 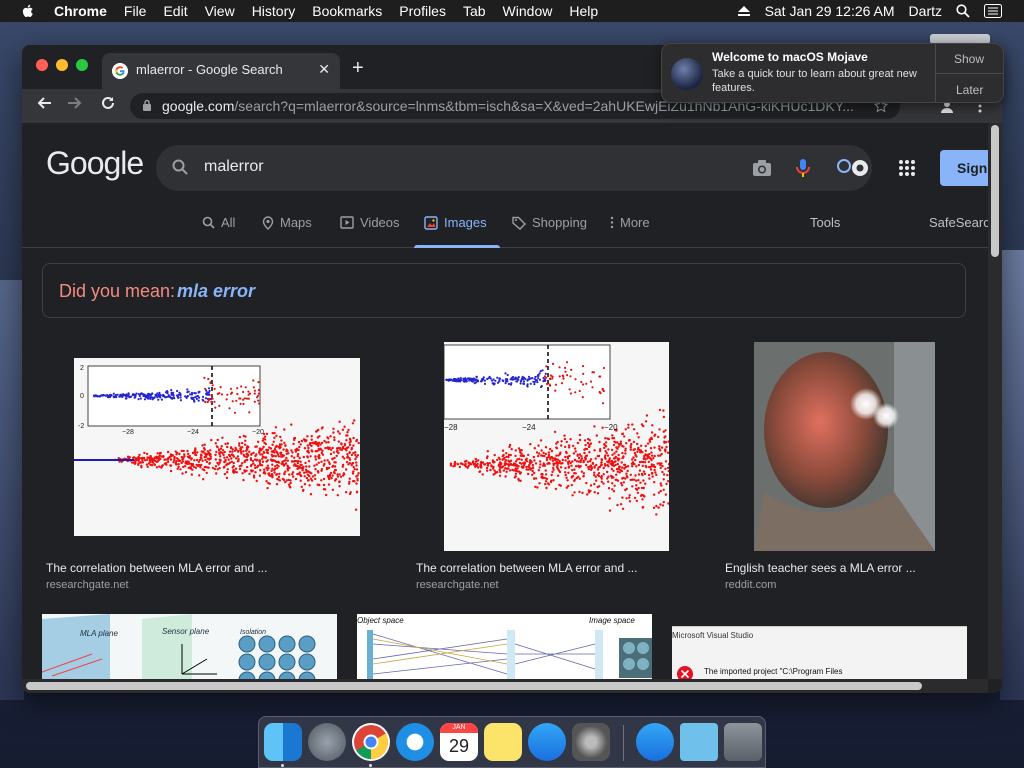 I want to click on chrome-icon, so click(x=371, y=742).